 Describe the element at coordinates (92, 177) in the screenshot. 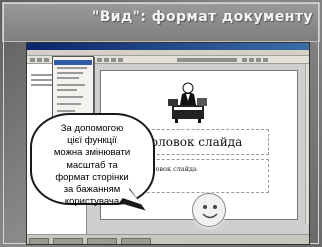

I see `callout-line: формат сторінки` at that location.